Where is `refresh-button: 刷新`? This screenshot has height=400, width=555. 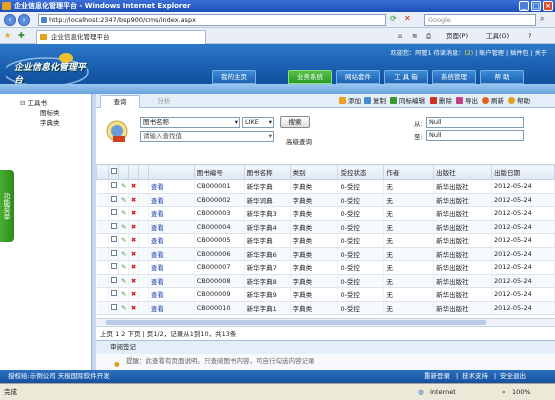
refresh-button: 刷新 is located at coordinates (493, 101).